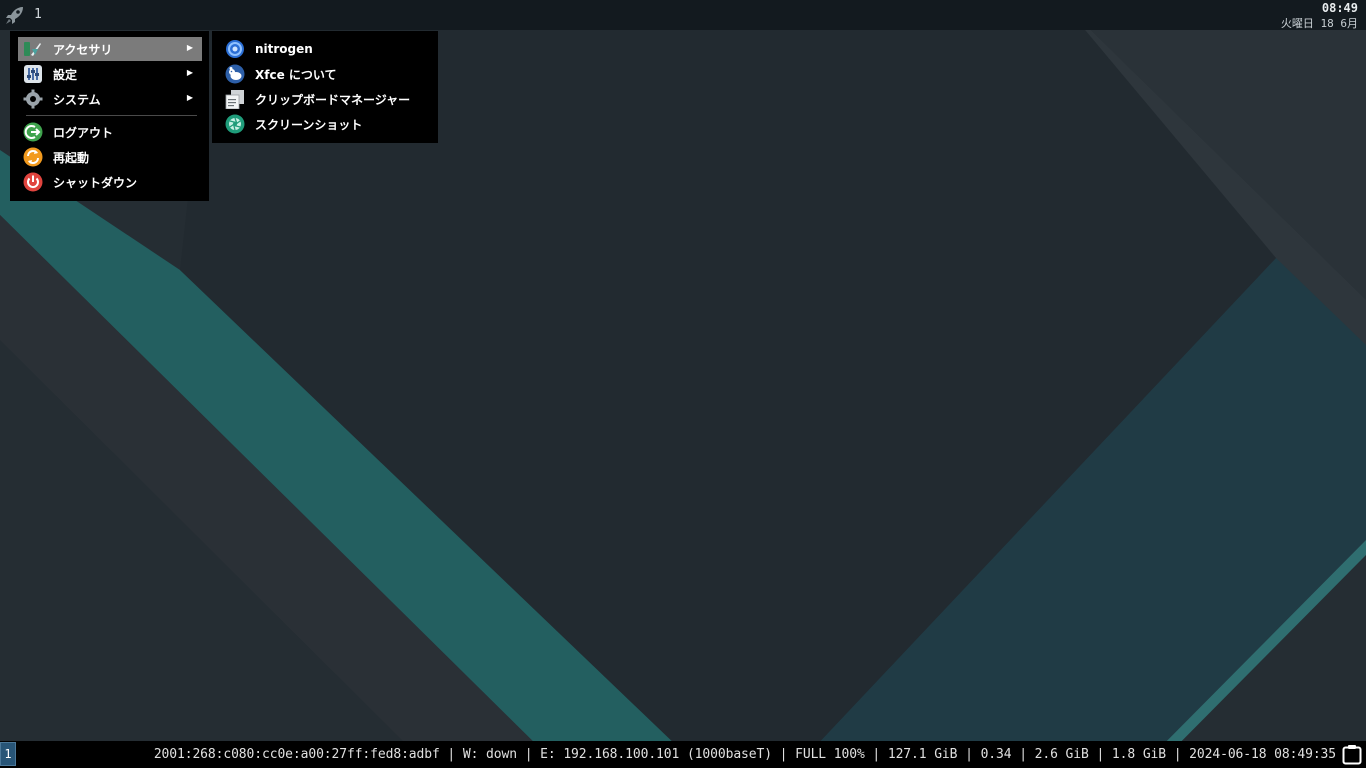 This screenshot has height=768, width=1366. What do you see at coordinates (33, 132) in the screenshot?
I see `logout-icon` at bounding box center [33, 132].